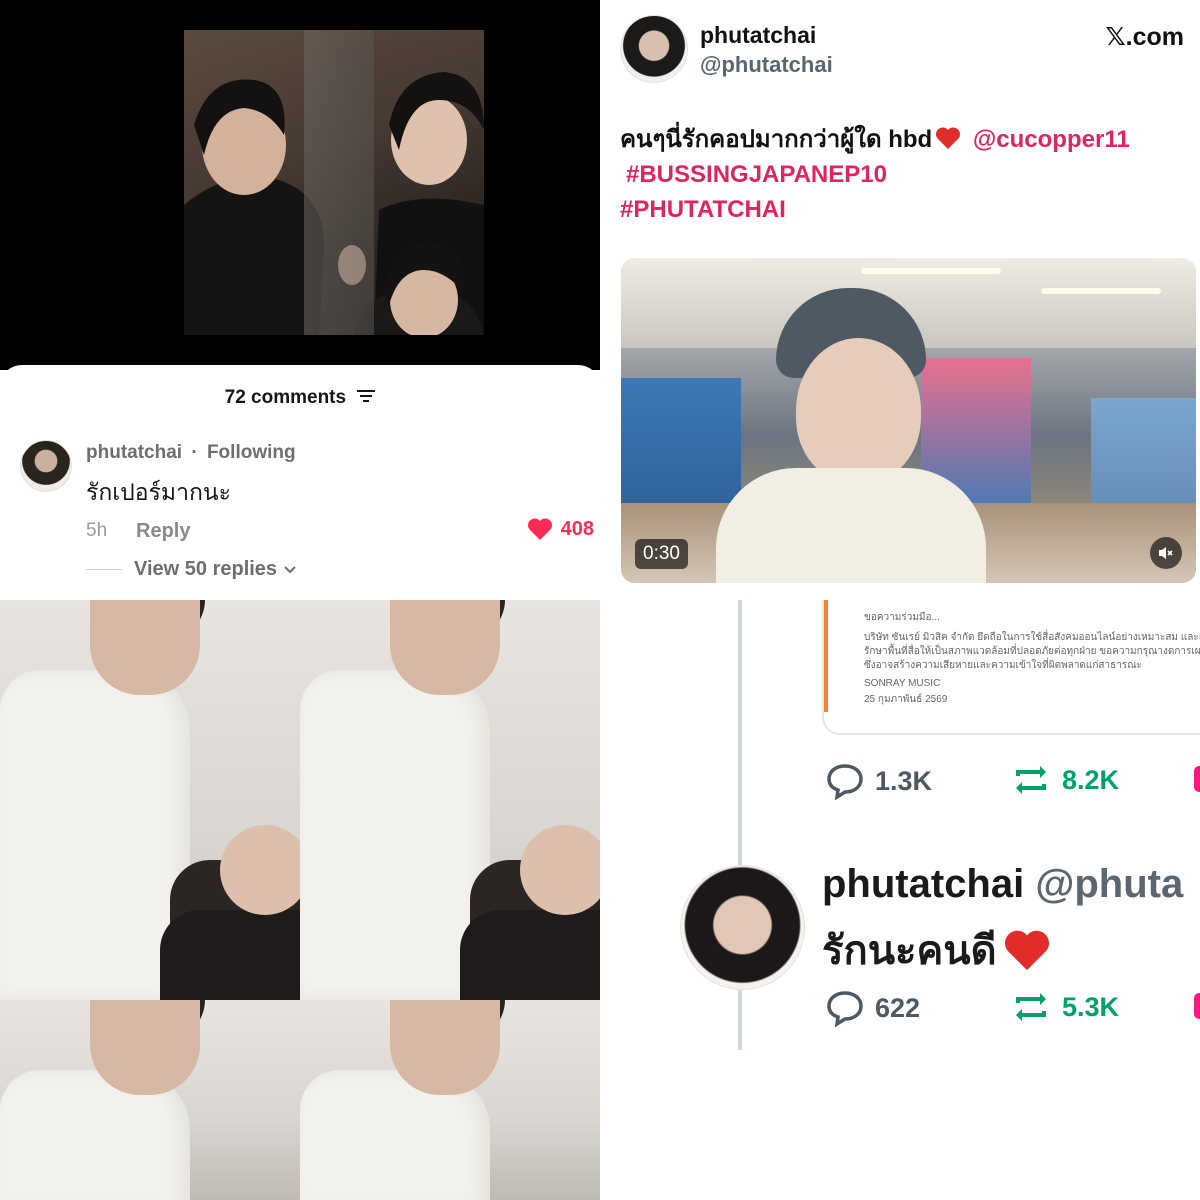 This screenshot has height=1200, width=1200. Describe the element at coordinates (756, 174) in the screenshot. I see `hashtag-link: #BUSSINGJAPANEP10` at that location.